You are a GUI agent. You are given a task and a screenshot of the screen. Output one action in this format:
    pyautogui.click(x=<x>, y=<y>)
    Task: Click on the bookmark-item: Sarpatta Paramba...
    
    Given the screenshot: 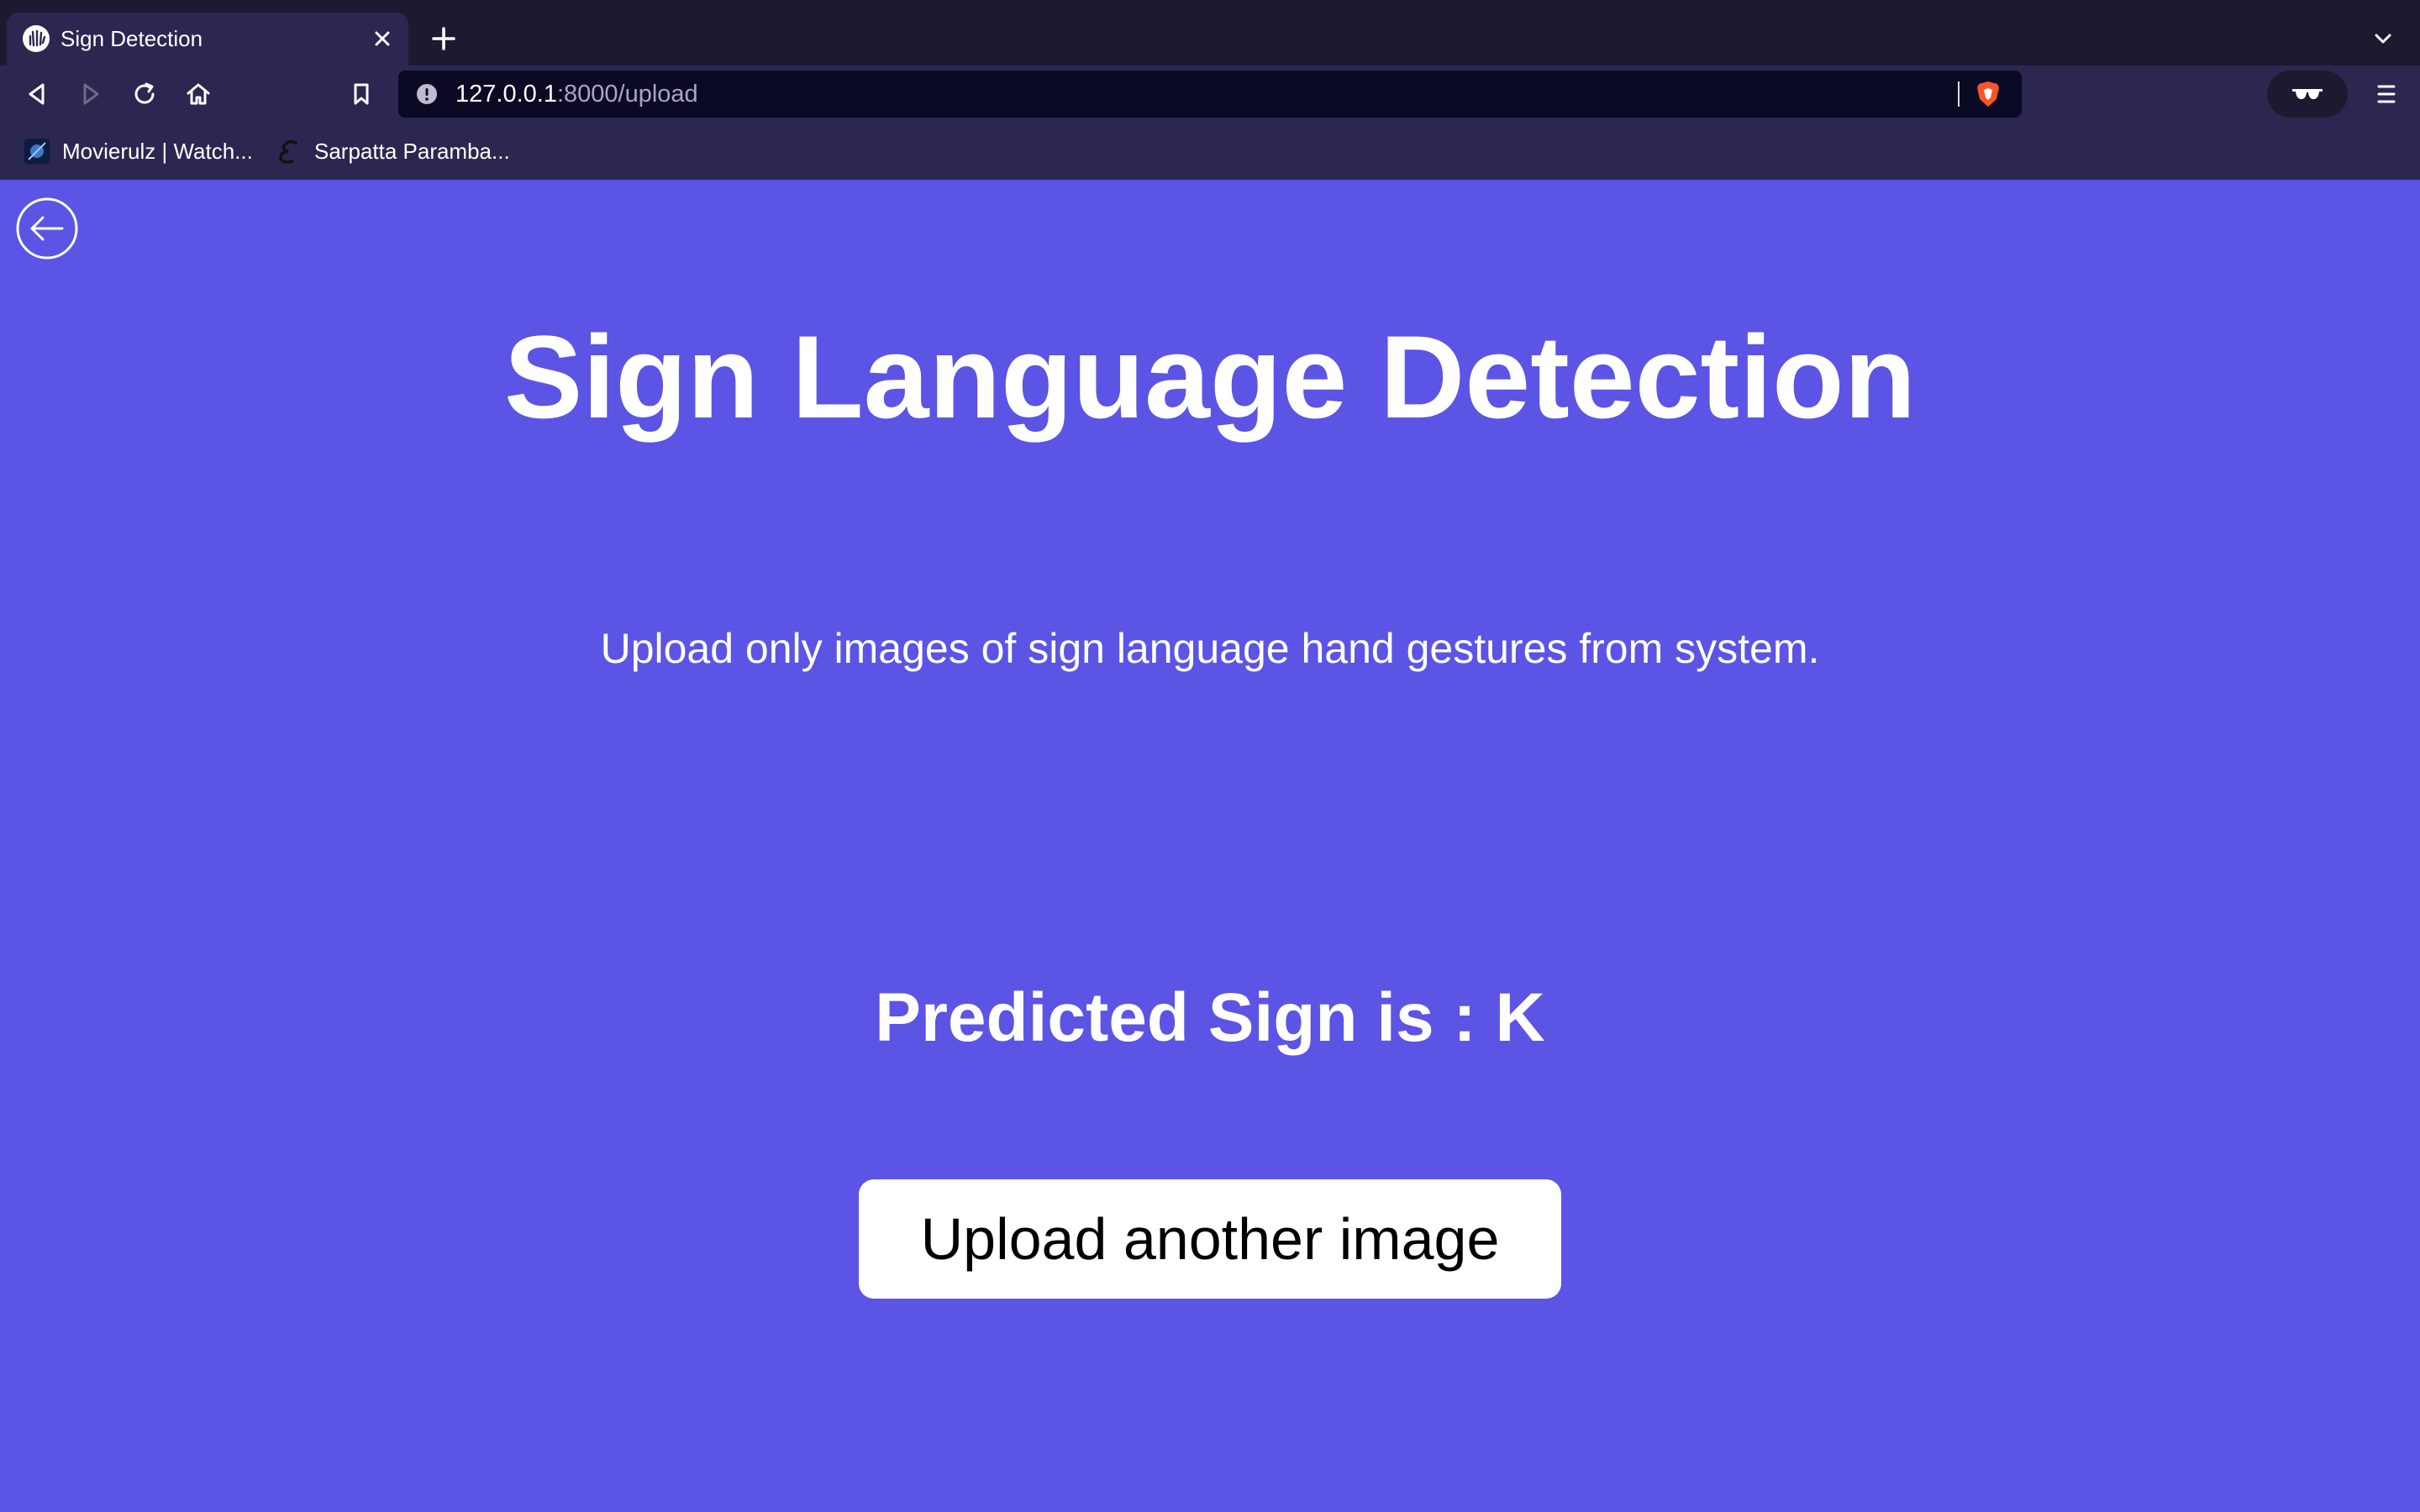 What is the action you would take?
    pyautogui.click(x=402, y=151)
    